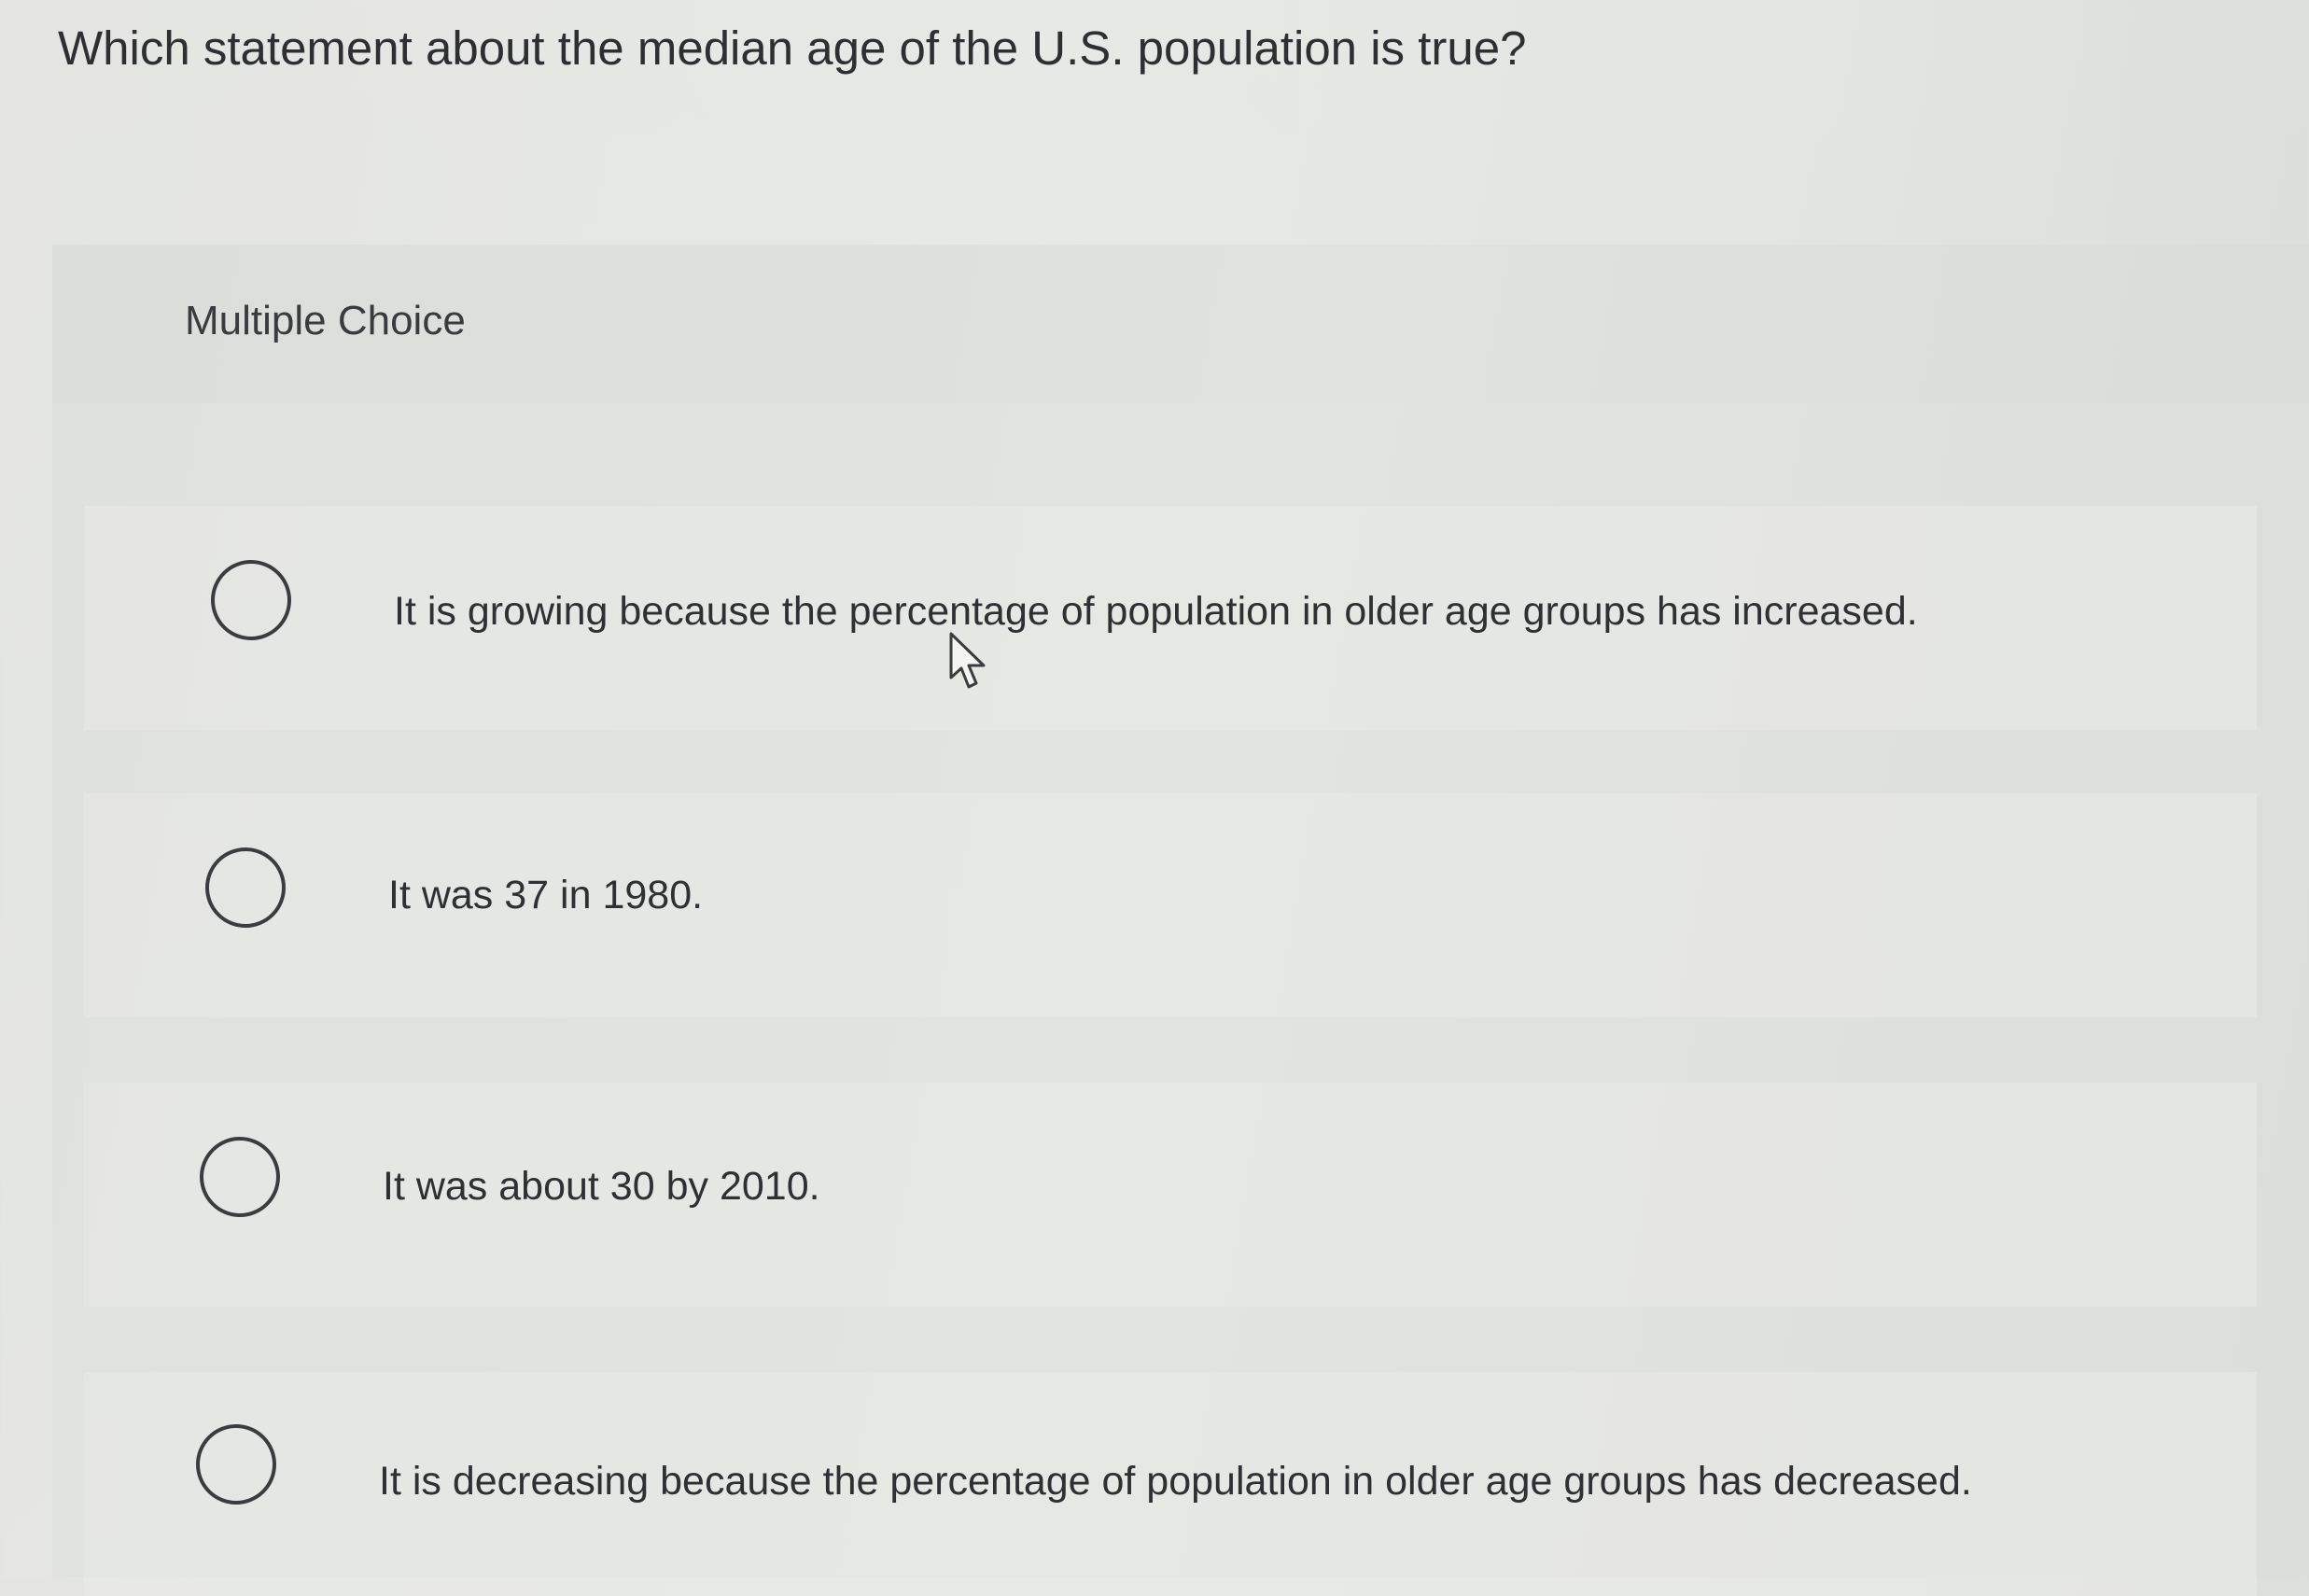 The width and height of the screenshot is (2309, 1596). What do you see at coordinates (601, 1186) in the screenshot?
I see `option-3-label: It was about 30 by 2010.` at bounding box center [601, 1186].